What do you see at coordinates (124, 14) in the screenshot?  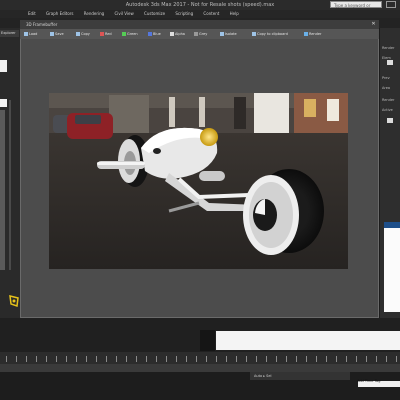 I see `menu-civil-view: Civil View` at bounding box center [124, 14].